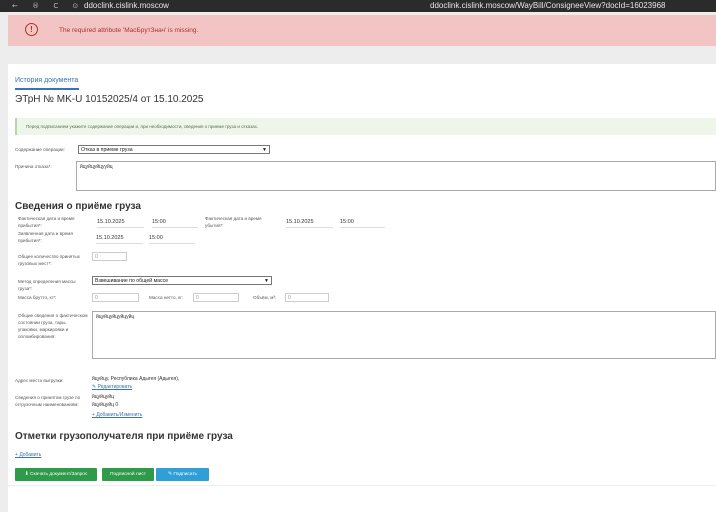 This screenshot has width=716, height=512. Describe the element at coordinates (172, 239) in the screenshot. I see `planned-arrival-time: 15:00` at that location.